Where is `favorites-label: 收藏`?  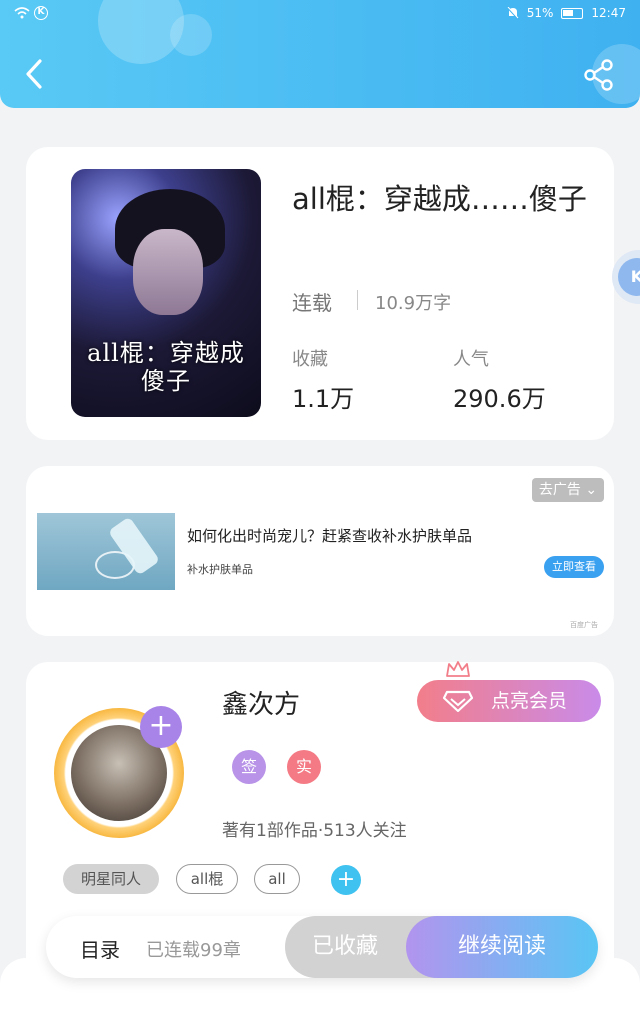 favorites-label: 收藏 is located at coordinates (310, 359).